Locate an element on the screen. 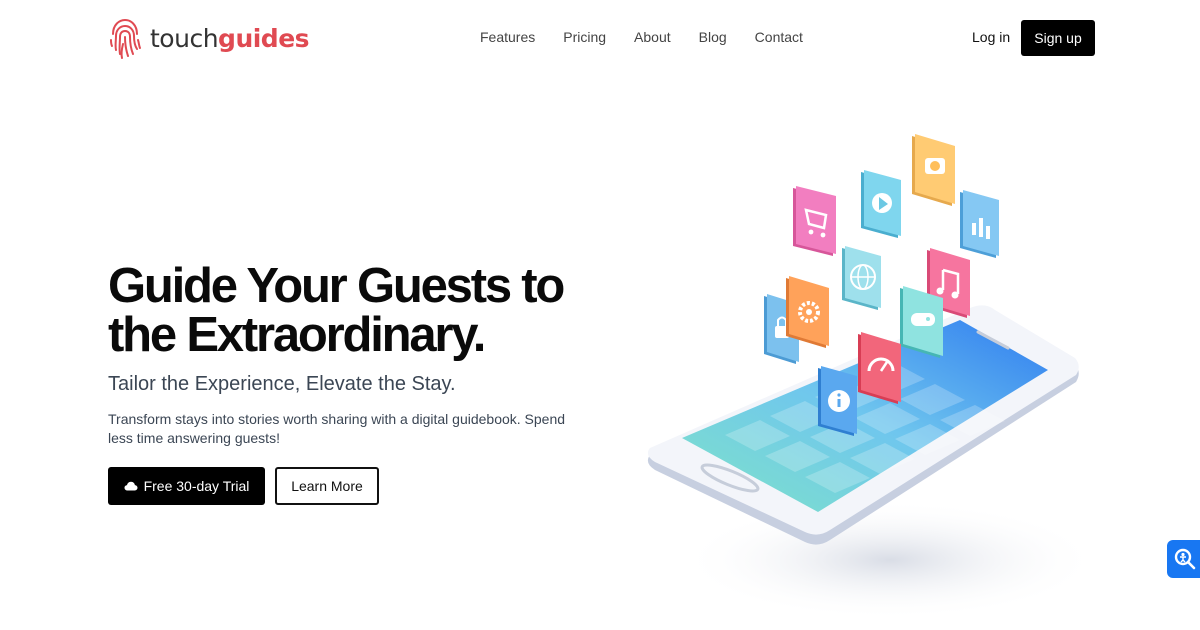  accessibility-widget-button is located at coordinates (1183, 559).